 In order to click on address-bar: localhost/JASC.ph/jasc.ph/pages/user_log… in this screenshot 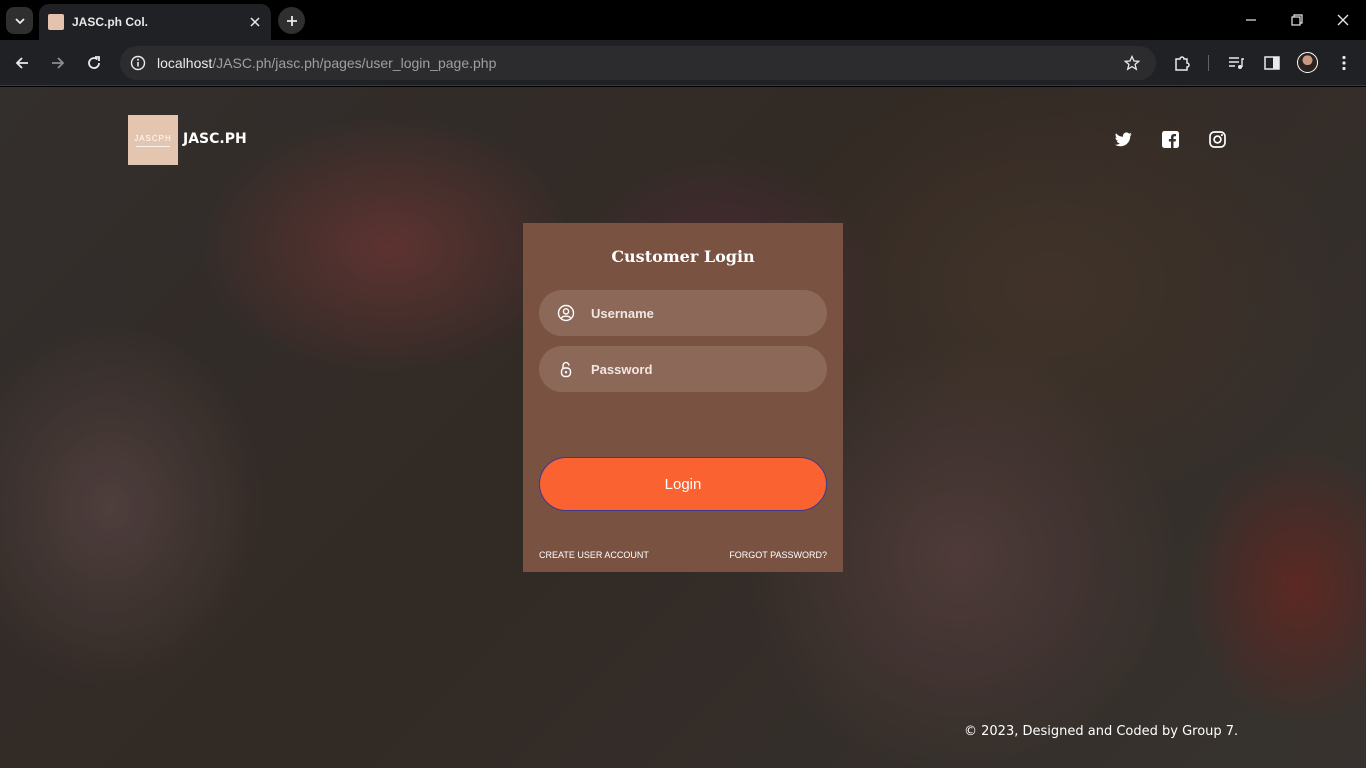, I will do `click(638, 63)`.